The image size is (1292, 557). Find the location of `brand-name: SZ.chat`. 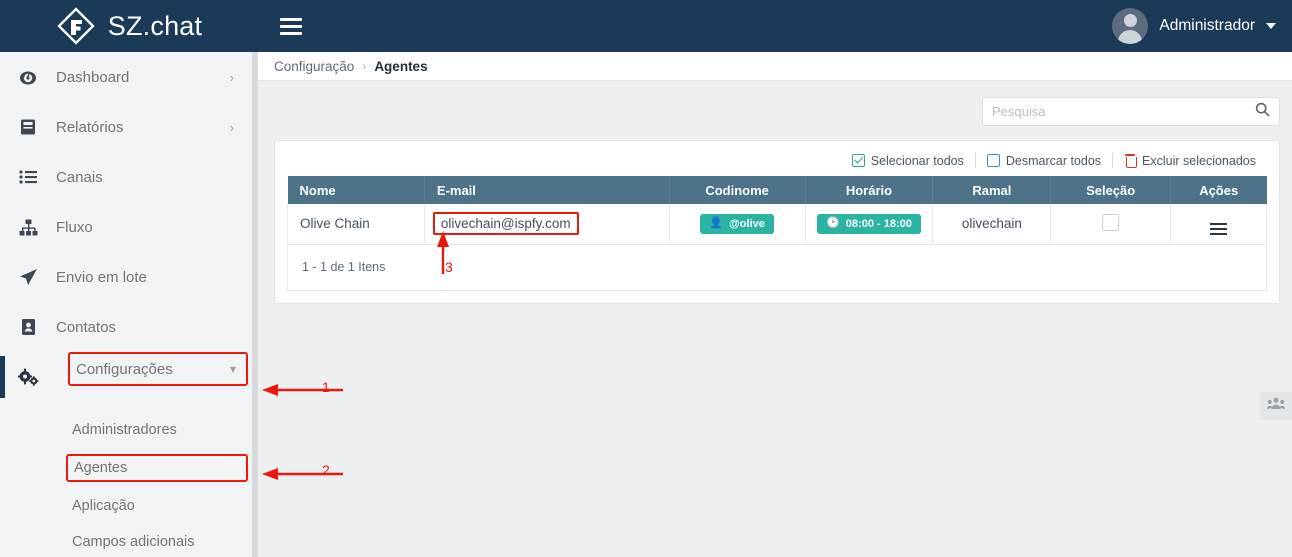

brand-name: SZ.chat is located at coordinates (155, 25).